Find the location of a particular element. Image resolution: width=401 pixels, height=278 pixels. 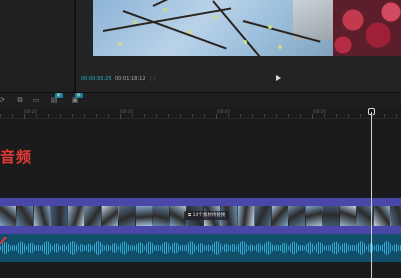

time-ruler is located at coordinates (200, 113).